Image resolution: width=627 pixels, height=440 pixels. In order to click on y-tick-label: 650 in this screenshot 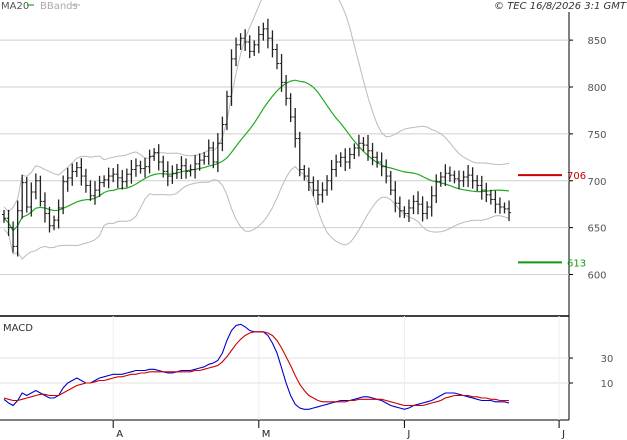, I will do `click(596, 229)`.